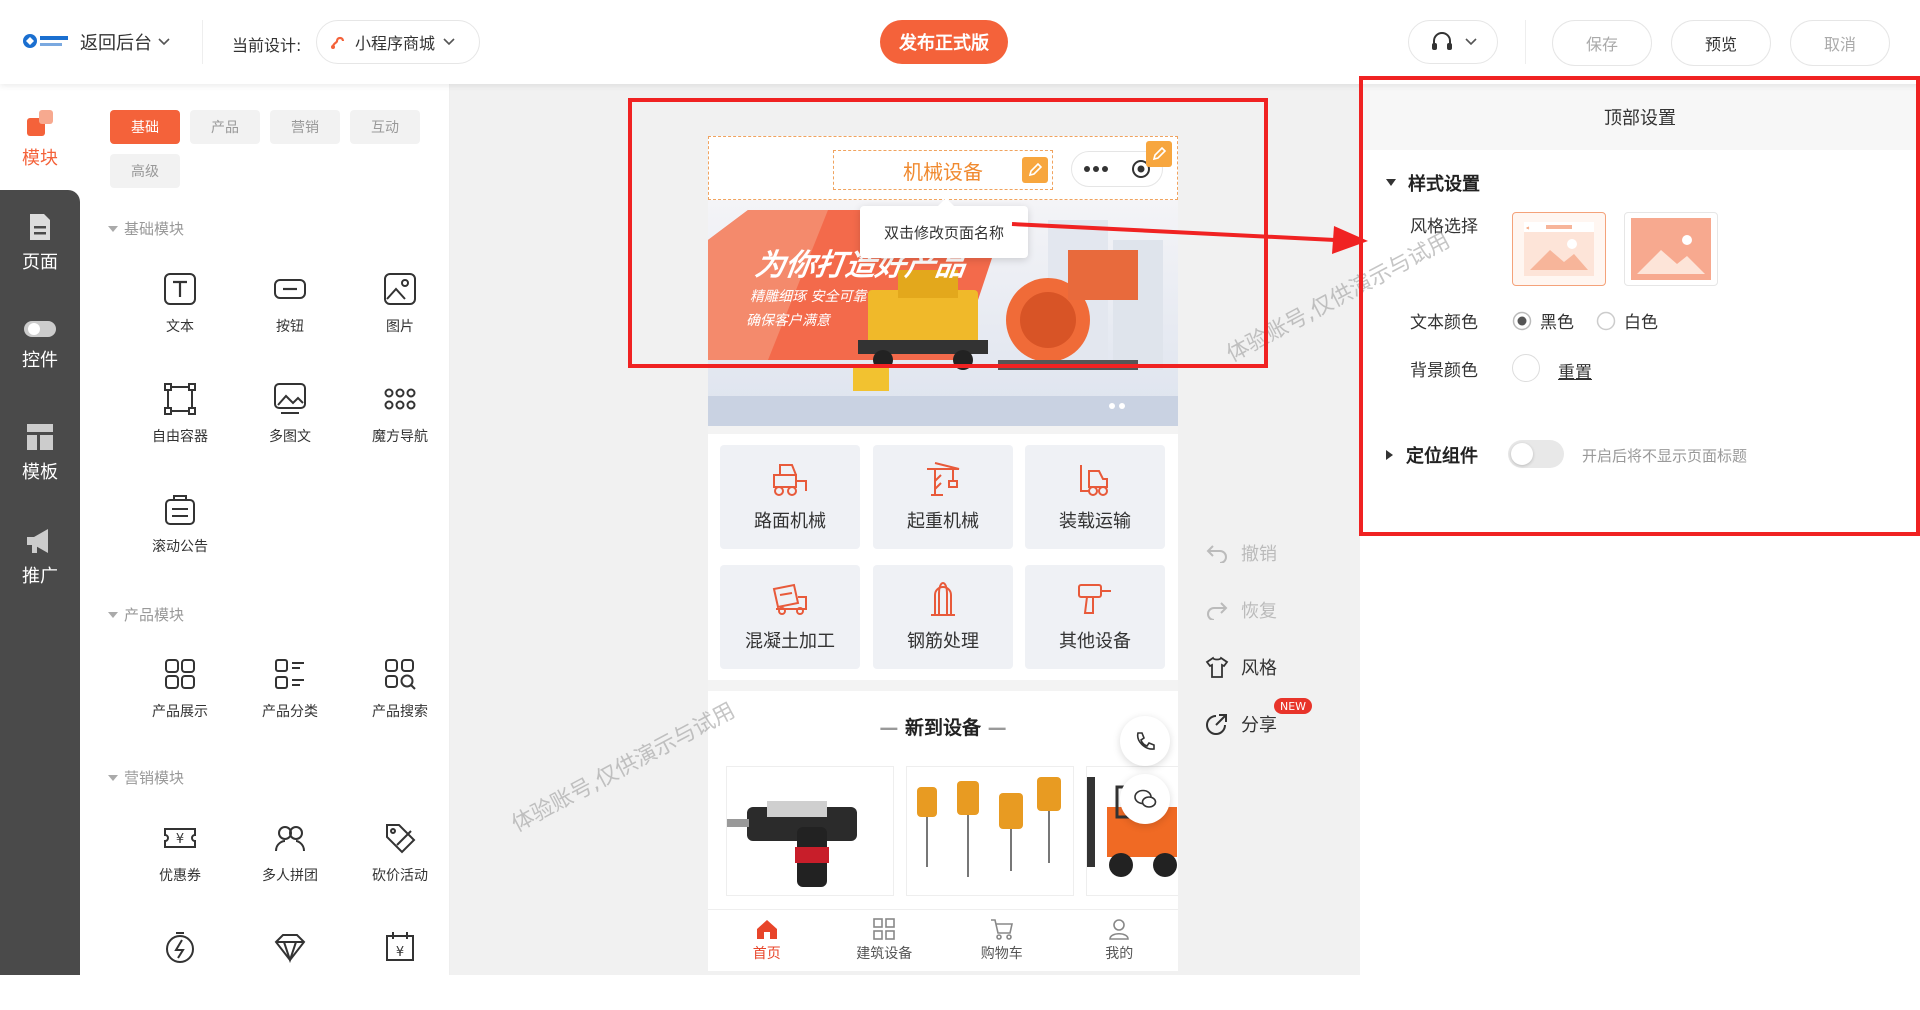 Image resolution: width=1920 pixels, height=1010 pixels. I want to click on redo-button: 恢复, so click(1241, 610).